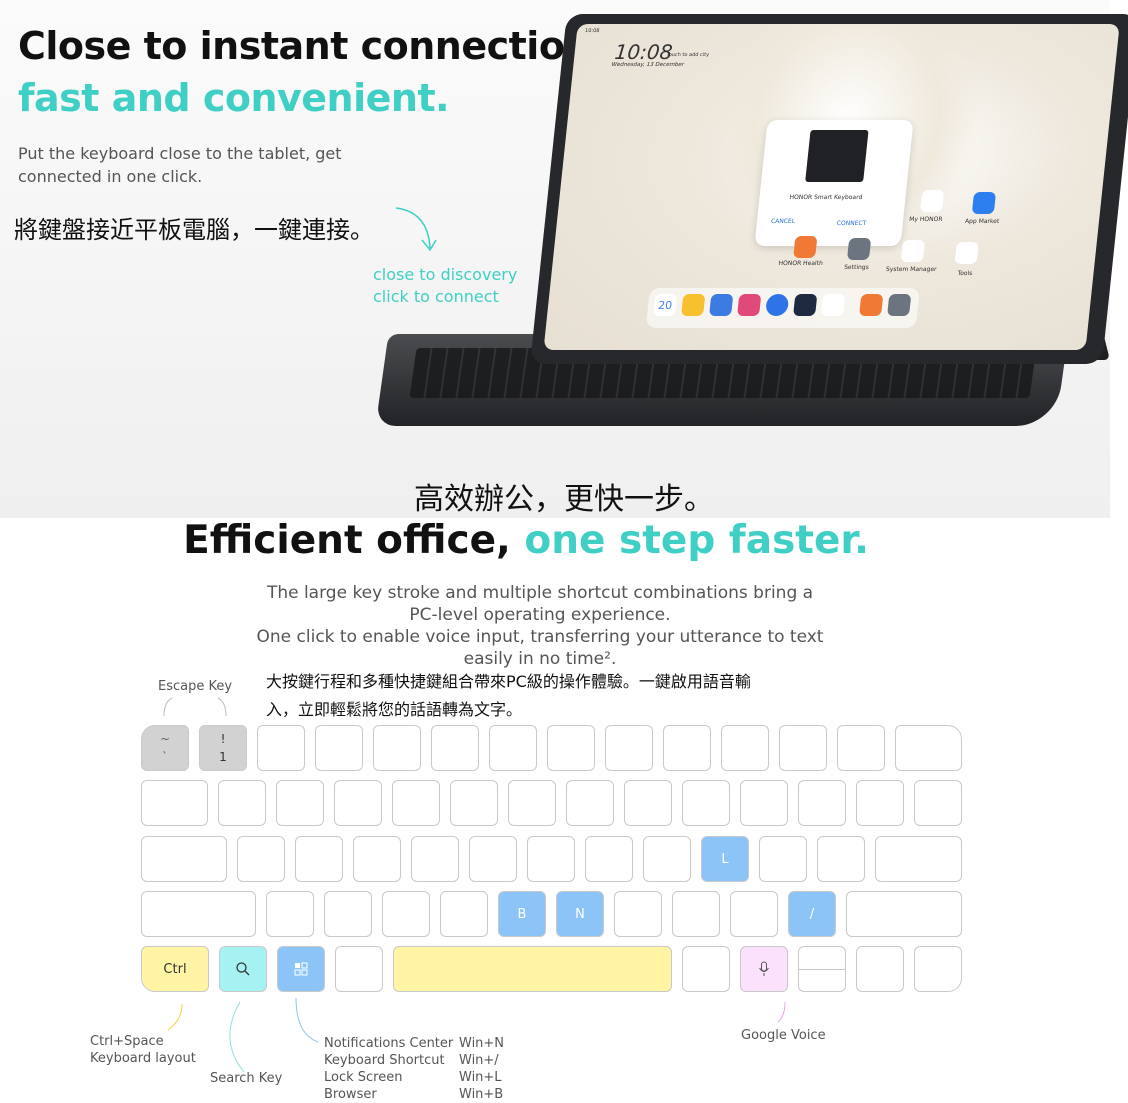 The image size is (1128, 1103). What do you see at coordinates (725, 859) in the screenshot?
I see `l-key: L` at bounding box center [725, 859].